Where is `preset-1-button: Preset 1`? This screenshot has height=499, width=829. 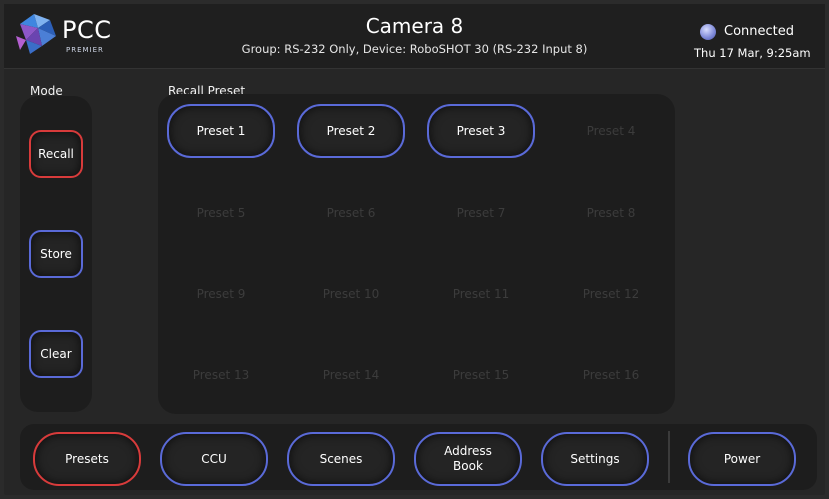 preset-1-button: Preset 1 is located at coordinates (221, 131).